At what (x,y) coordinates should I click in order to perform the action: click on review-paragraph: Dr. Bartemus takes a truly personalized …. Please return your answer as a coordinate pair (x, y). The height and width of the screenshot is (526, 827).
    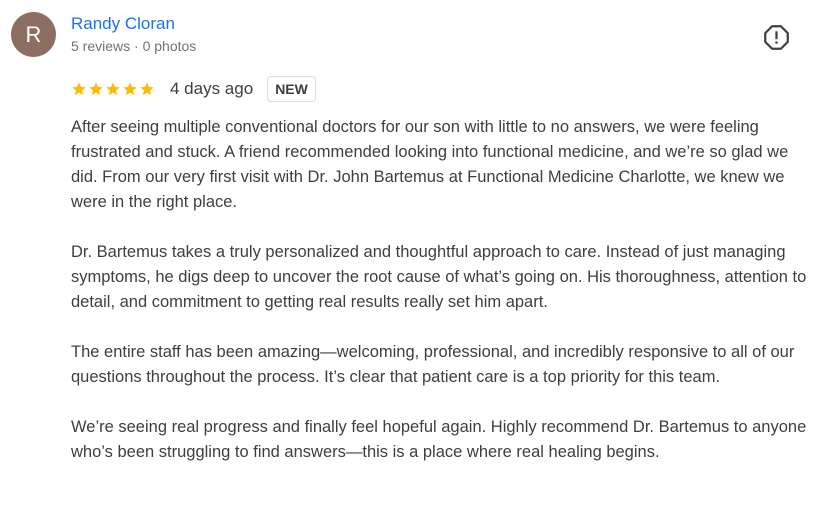
    Looking at the image, I should click on (439, 277).